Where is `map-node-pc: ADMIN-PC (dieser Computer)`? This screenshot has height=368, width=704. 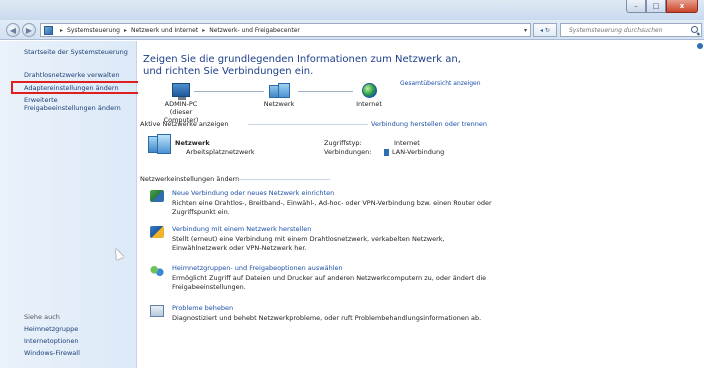 map-node-pc: ADMIN-PC (dieser Computer) is located at coordinates (181, 103).